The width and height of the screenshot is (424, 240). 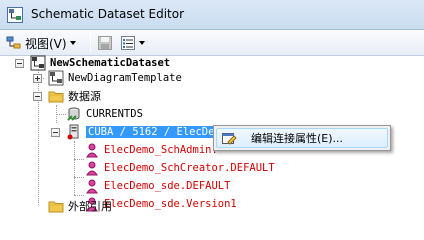 I want to click on view-tree-icon, so click(x=13, y=42).